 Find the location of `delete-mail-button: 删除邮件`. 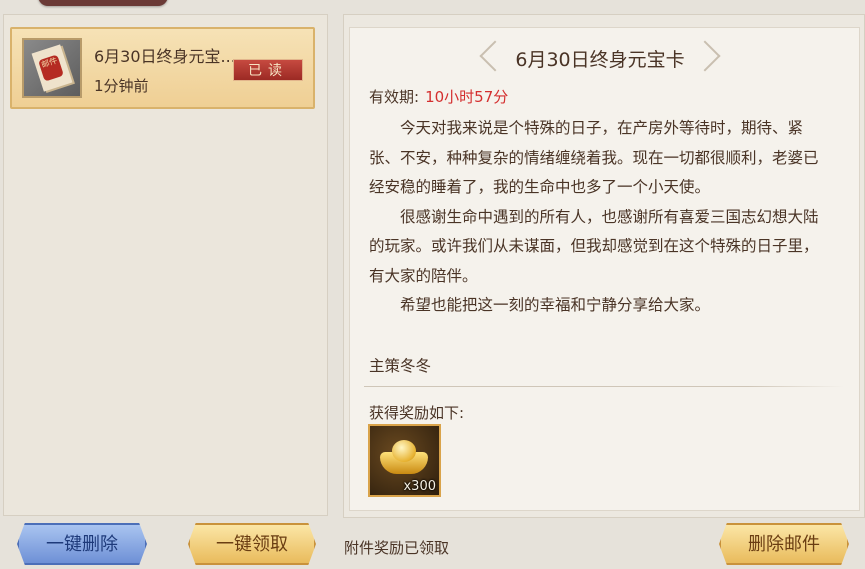

delete-mail-button: 删除邮件 is located at coordinates (784, 544).